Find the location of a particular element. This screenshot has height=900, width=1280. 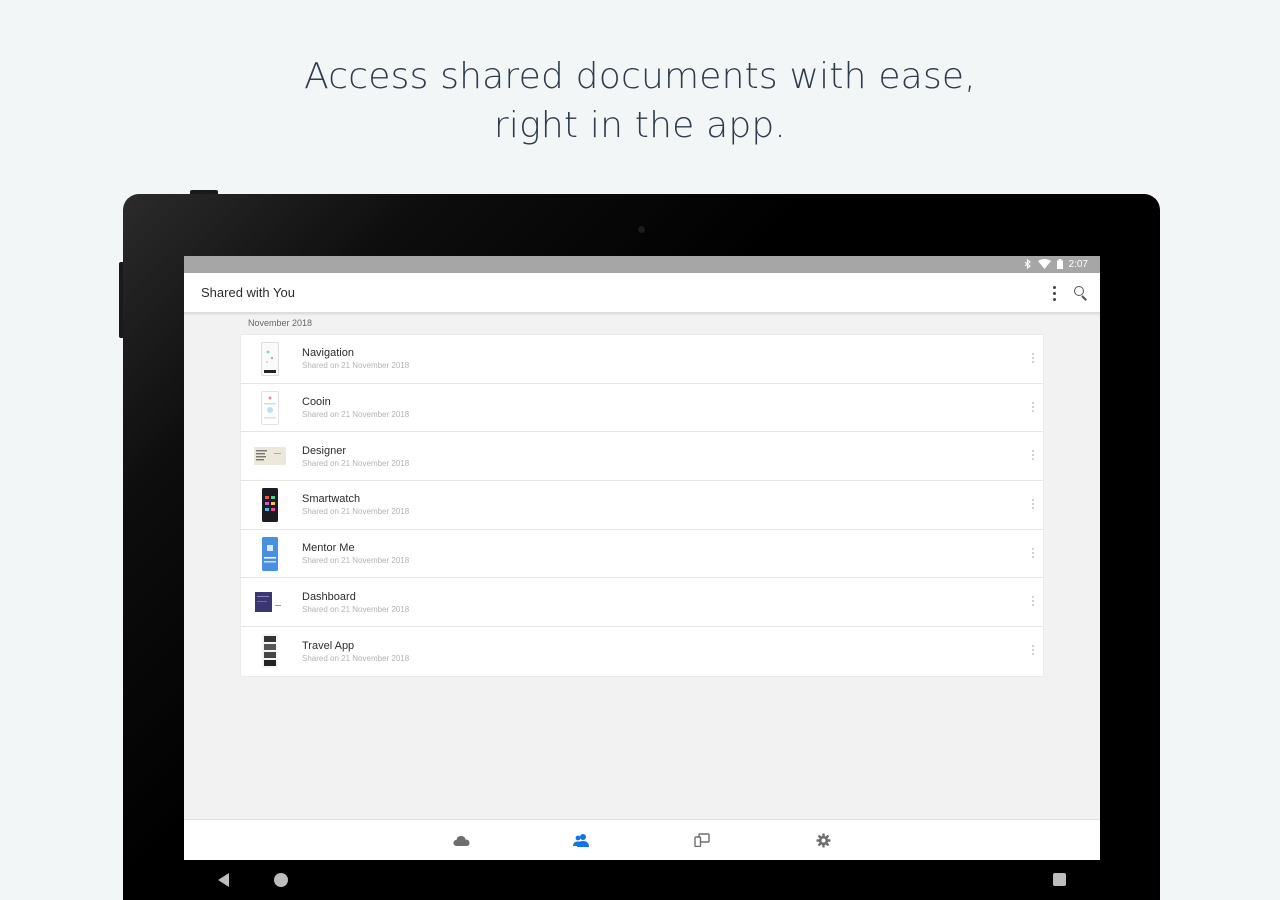

battery-icon is located at coordinates (1059, 264).